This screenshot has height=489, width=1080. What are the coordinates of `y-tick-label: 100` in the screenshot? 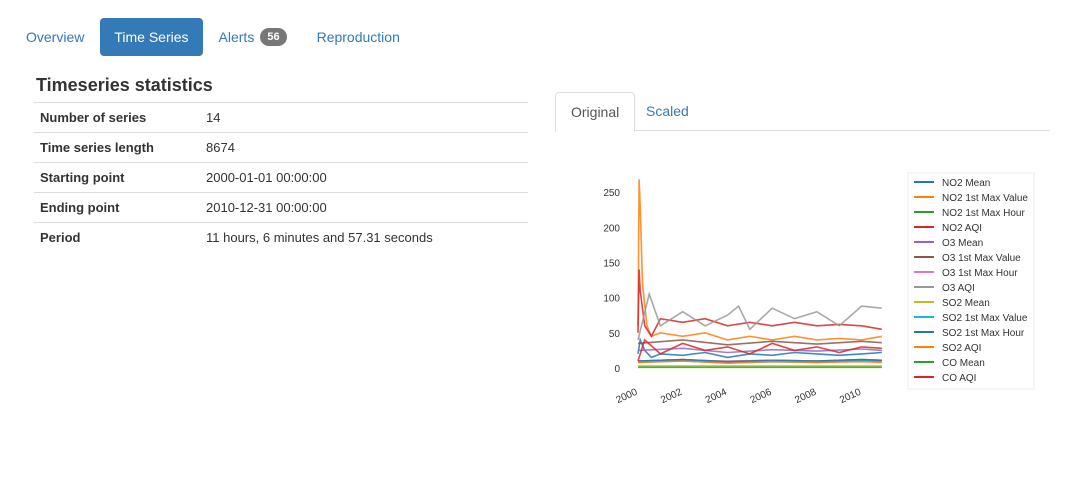 It's located at (611, 299).